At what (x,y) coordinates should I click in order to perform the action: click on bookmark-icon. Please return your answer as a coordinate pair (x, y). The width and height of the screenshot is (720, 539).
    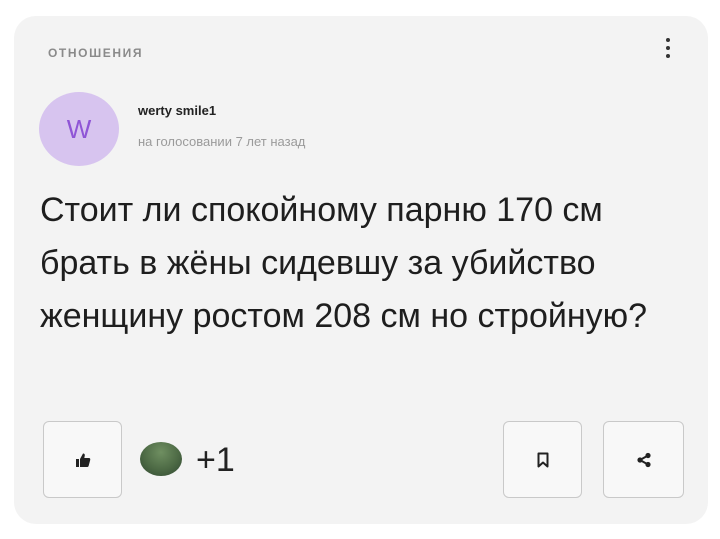
    Looking at the image, I should click on (542, 459).